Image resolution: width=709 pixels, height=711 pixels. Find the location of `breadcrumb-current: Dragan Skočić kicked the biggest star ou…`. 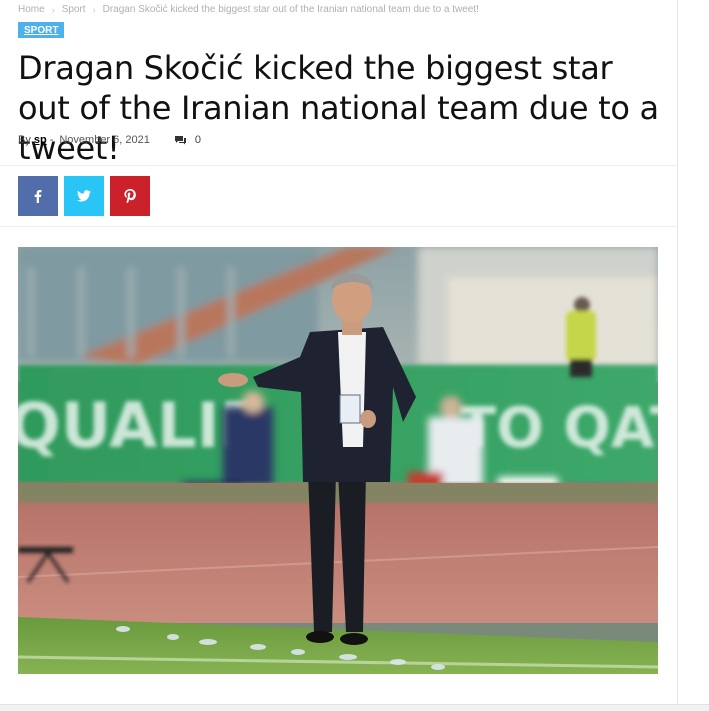

breadcrumb-current: Dragan Skočić kicked the biggest star ou… is located at coordinates (290, 9).